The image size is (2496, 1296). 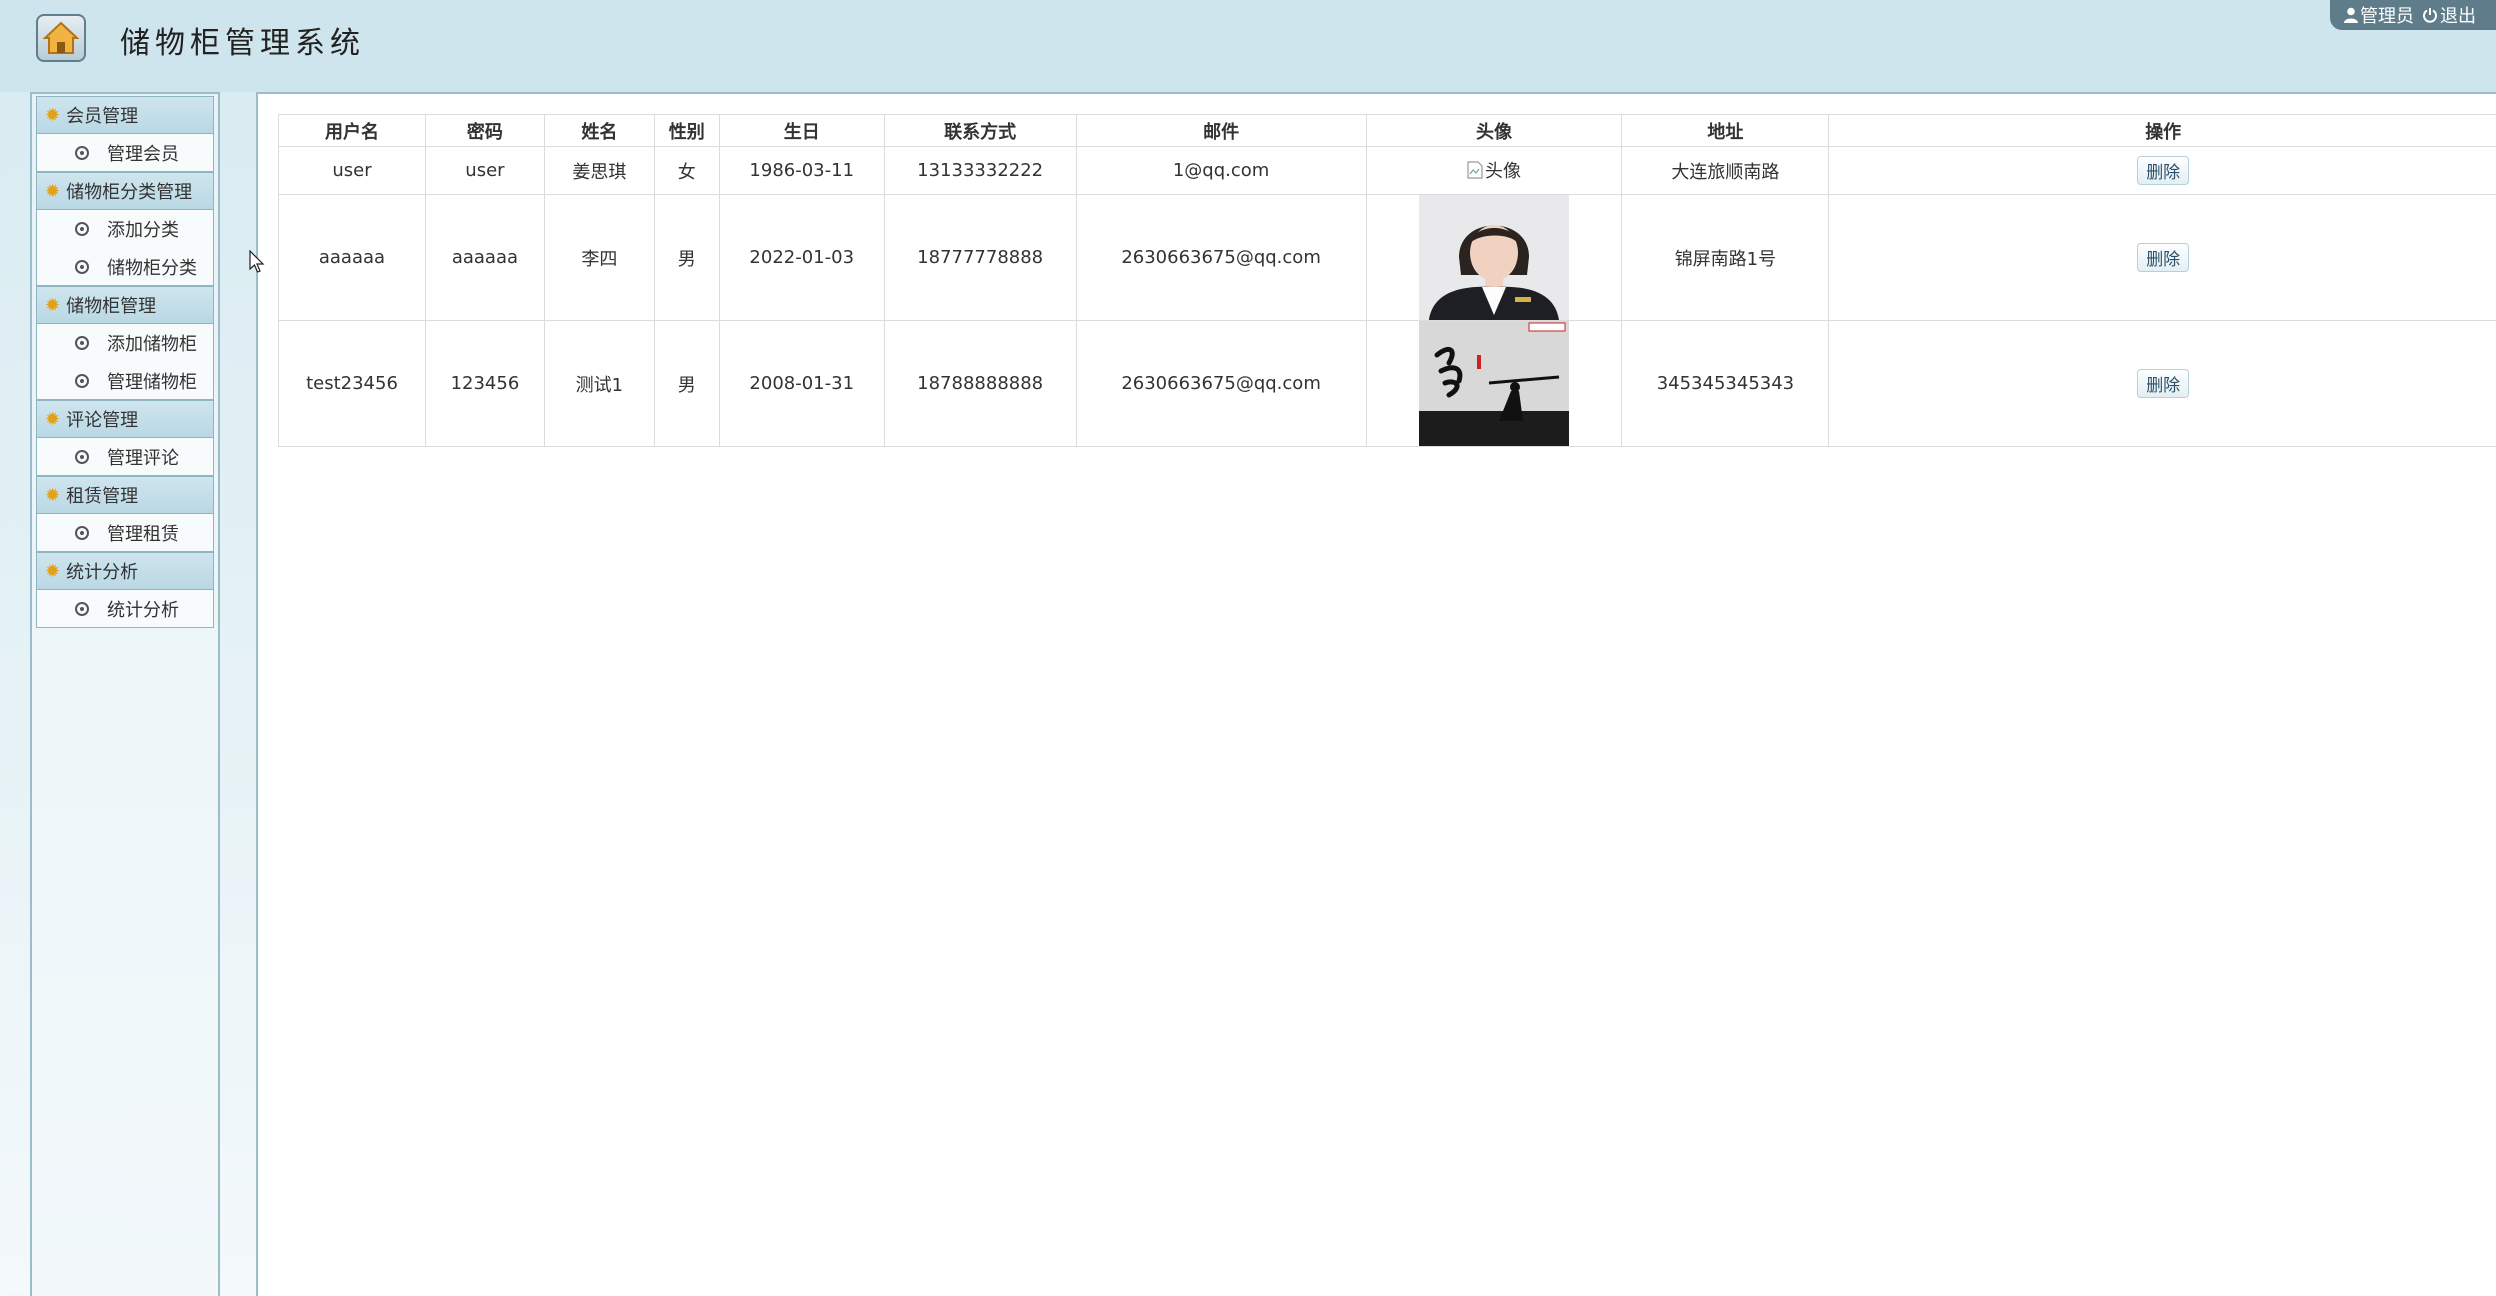 I want to click on menu-group-member: ✹ 会员管理 管理会员, so click(x=125, y=134).